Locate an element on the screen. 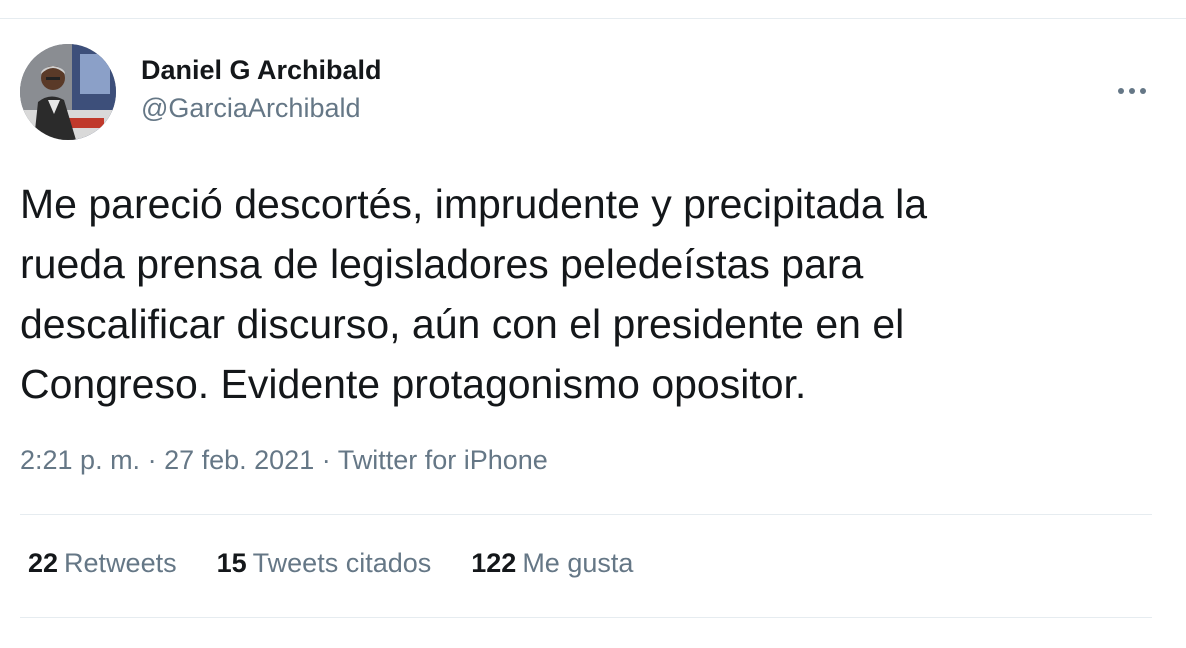 This screenshot has width=1186, height=648. likes-stat: 122 Me gusta is located at coordinates (552, 563).